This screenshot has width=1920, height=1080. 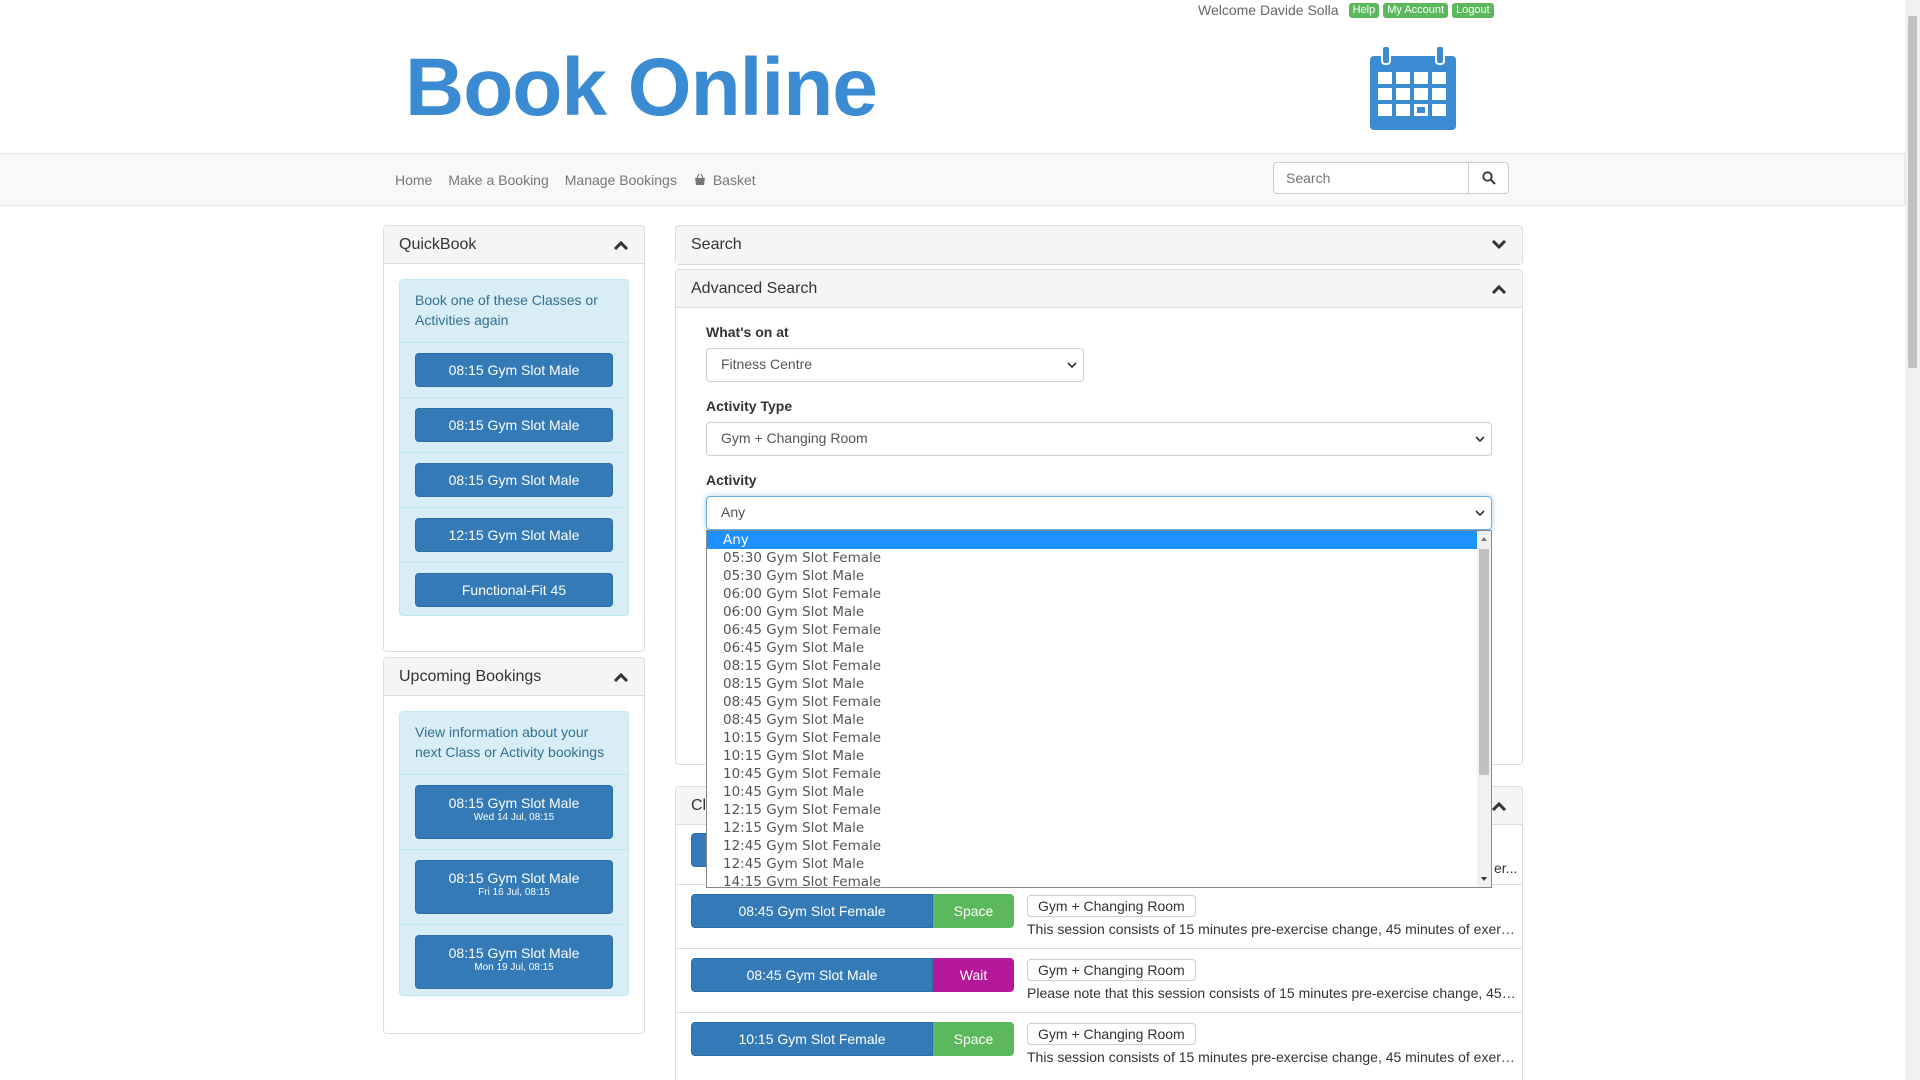 What do you see at coordinates (1099, 684) in the screenshot?
I see `dropdown-option: 08:15 Gym Slot Male` at bounding box center [1099, 684].